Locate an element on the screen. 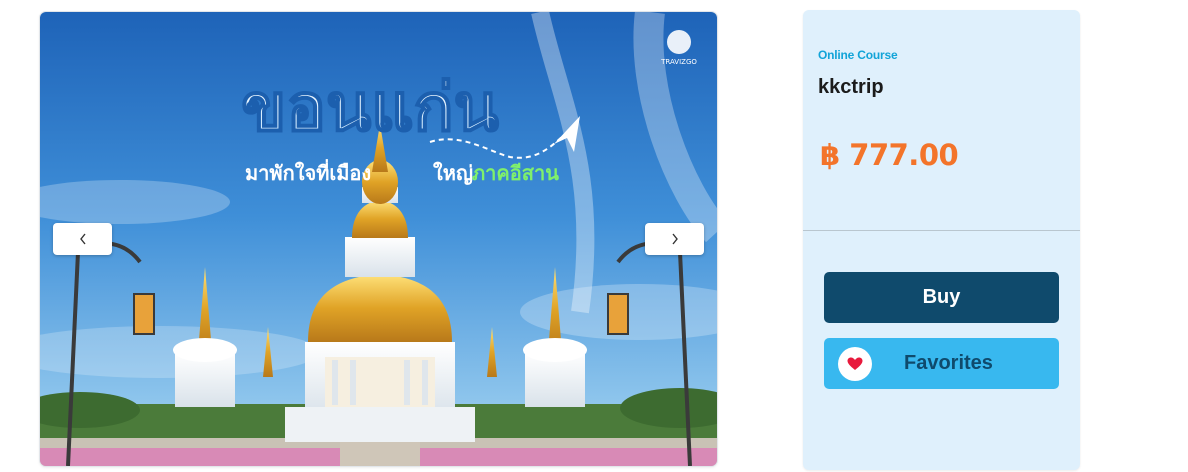  card-divider is located at coordinates (941, 230).